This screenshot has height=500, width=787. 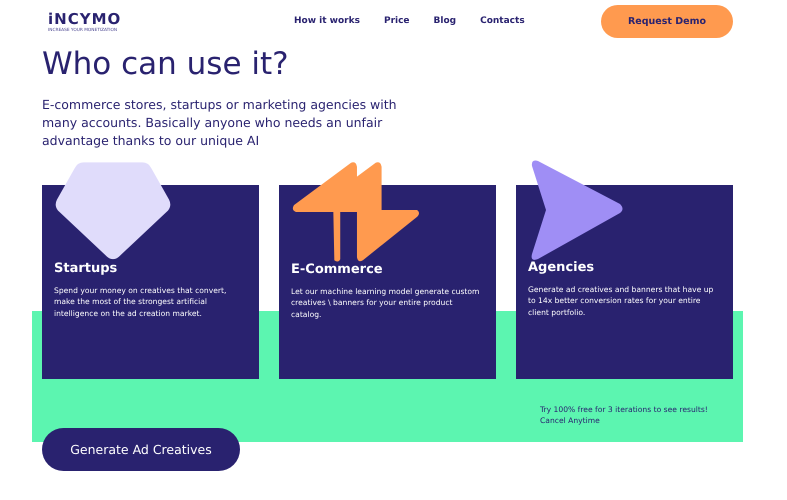 I want to click on pentagon-icon, so click(x=113, y=210).